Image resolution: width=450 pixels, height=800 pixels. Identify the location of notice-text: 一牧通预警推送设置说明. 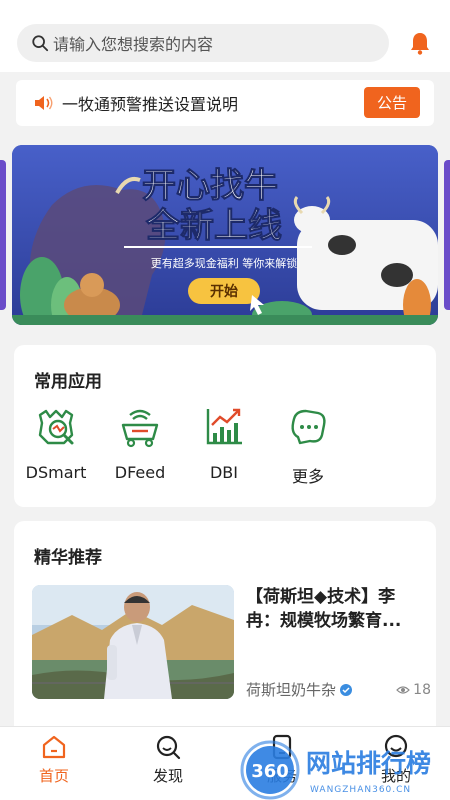
(150, 104).